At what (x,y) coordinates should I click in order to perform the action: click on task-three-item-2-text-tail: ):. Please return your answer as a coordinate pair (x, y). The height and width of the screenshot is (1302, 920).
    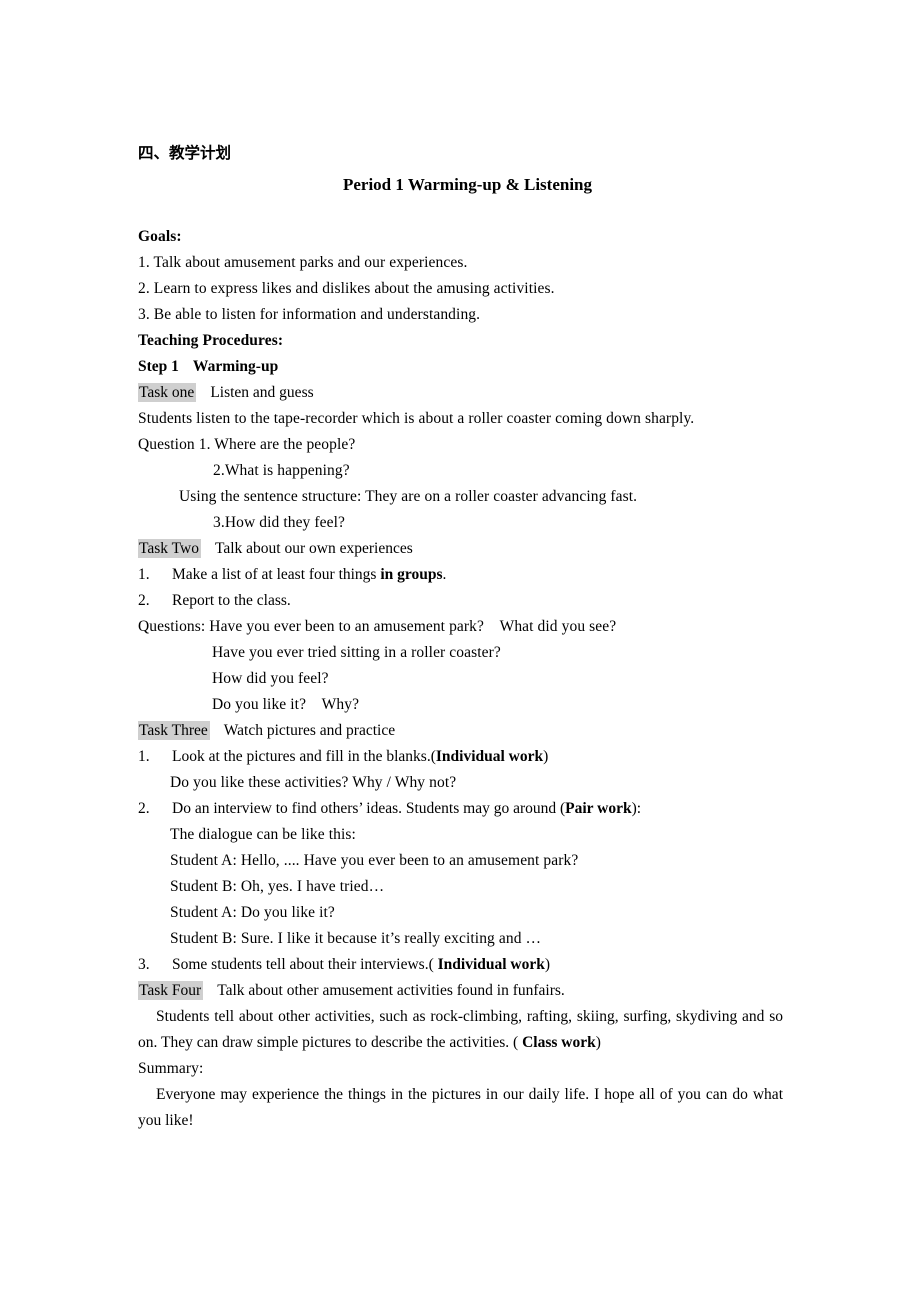
    Looking at the image, I should click on (636, 808).